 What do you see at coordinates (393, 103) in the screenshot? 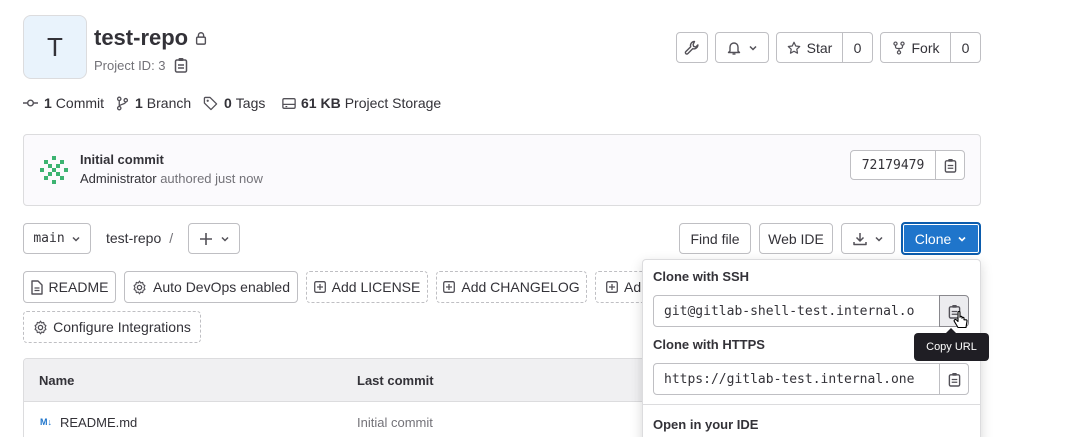
I see `storage-label: Project Storage` at bounding box center [393, 103].